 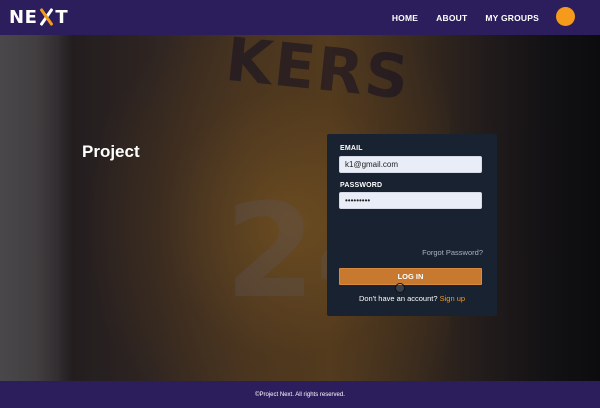 What do you see at coordinates (451, 18) in the screenshot?
I see `nav-about-link: ABOUT` at bounding box center [451, 18].